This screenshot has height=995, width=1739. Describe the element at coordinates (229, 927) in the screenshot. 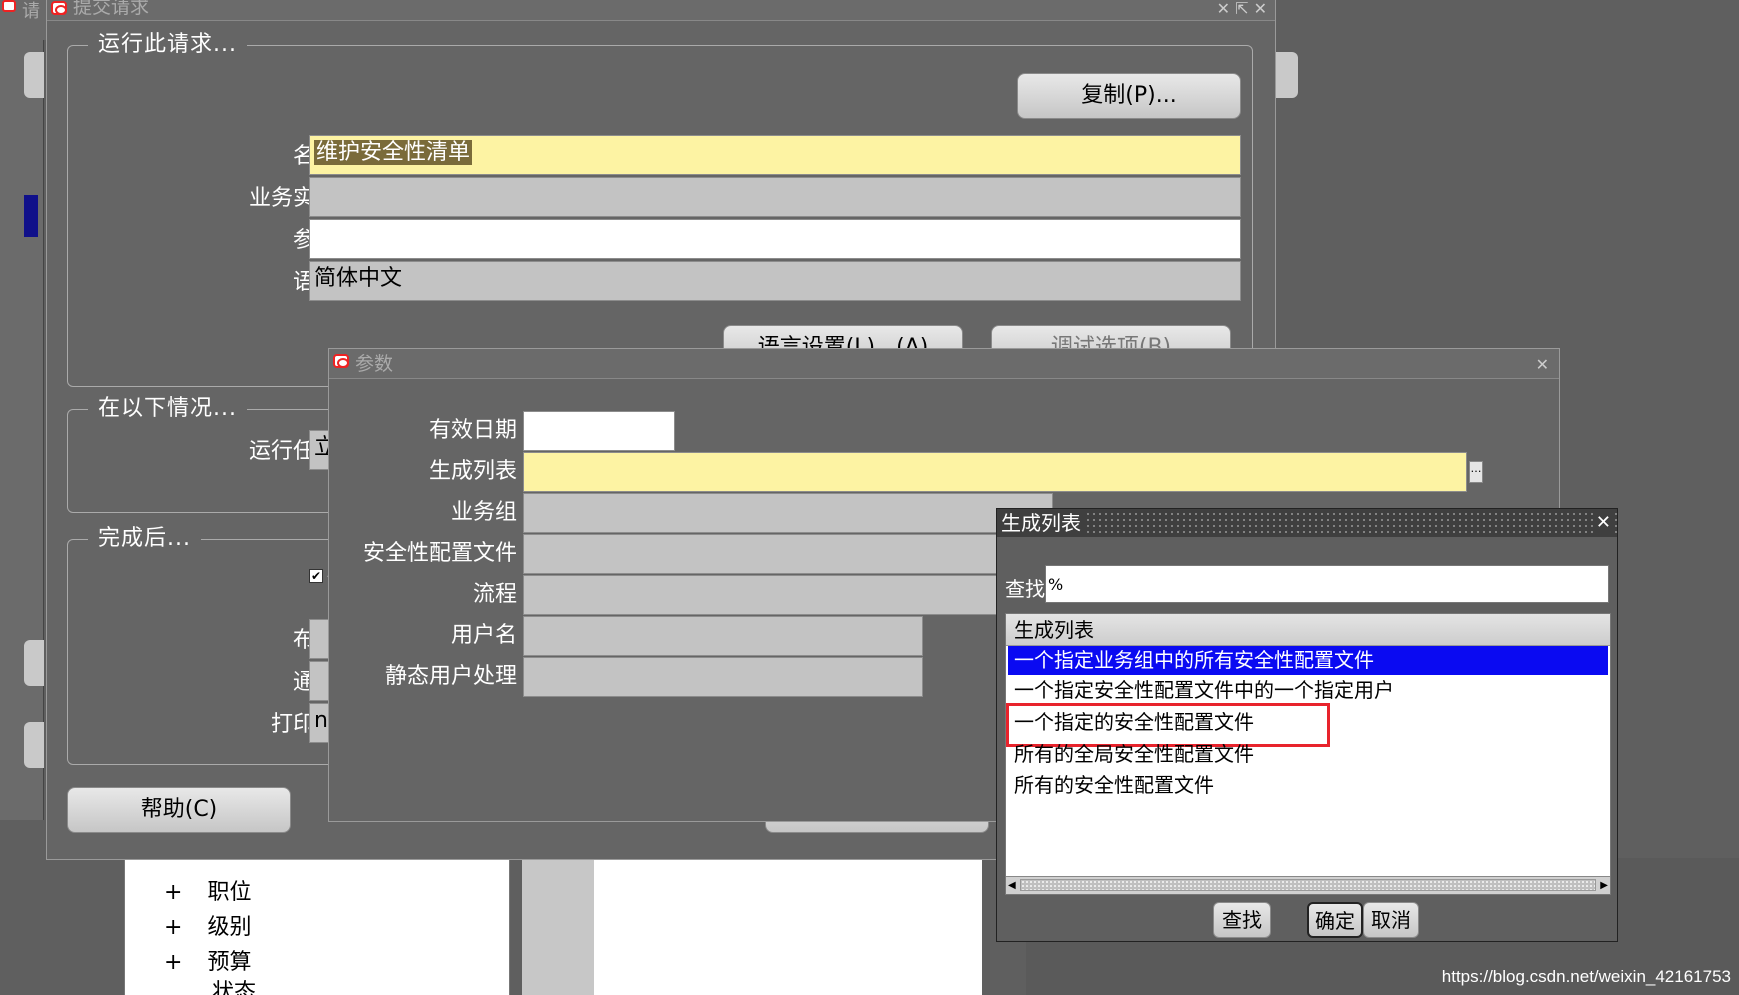

I see `tree-item-label: 级别` at that location.